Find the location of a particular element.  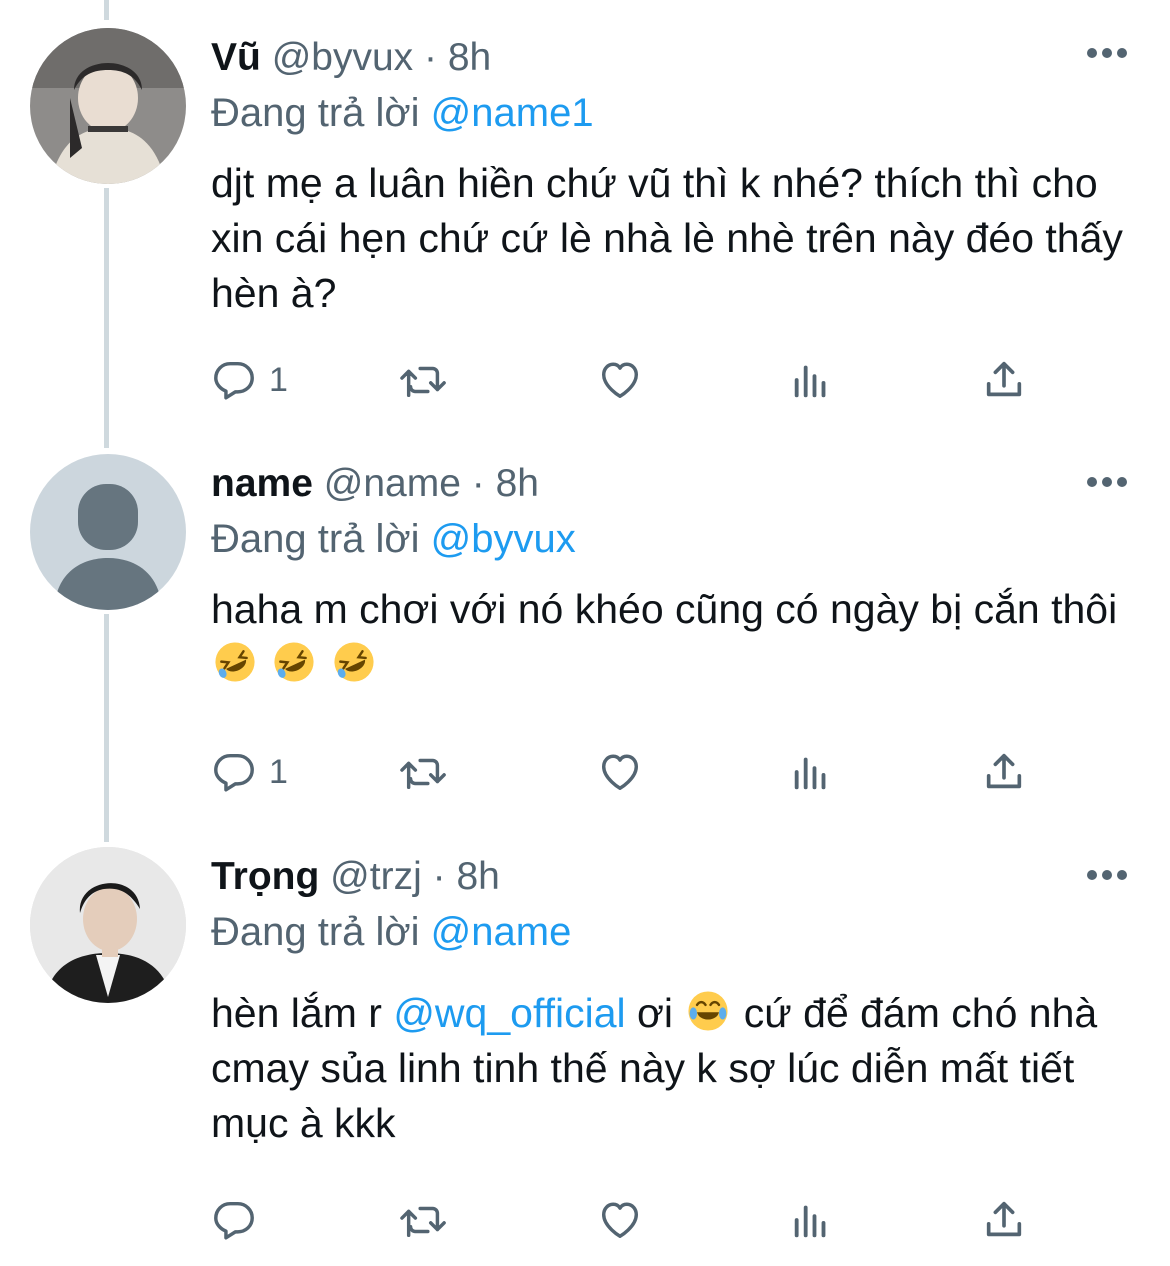

reply-button is located at coordinates (240, 1220).